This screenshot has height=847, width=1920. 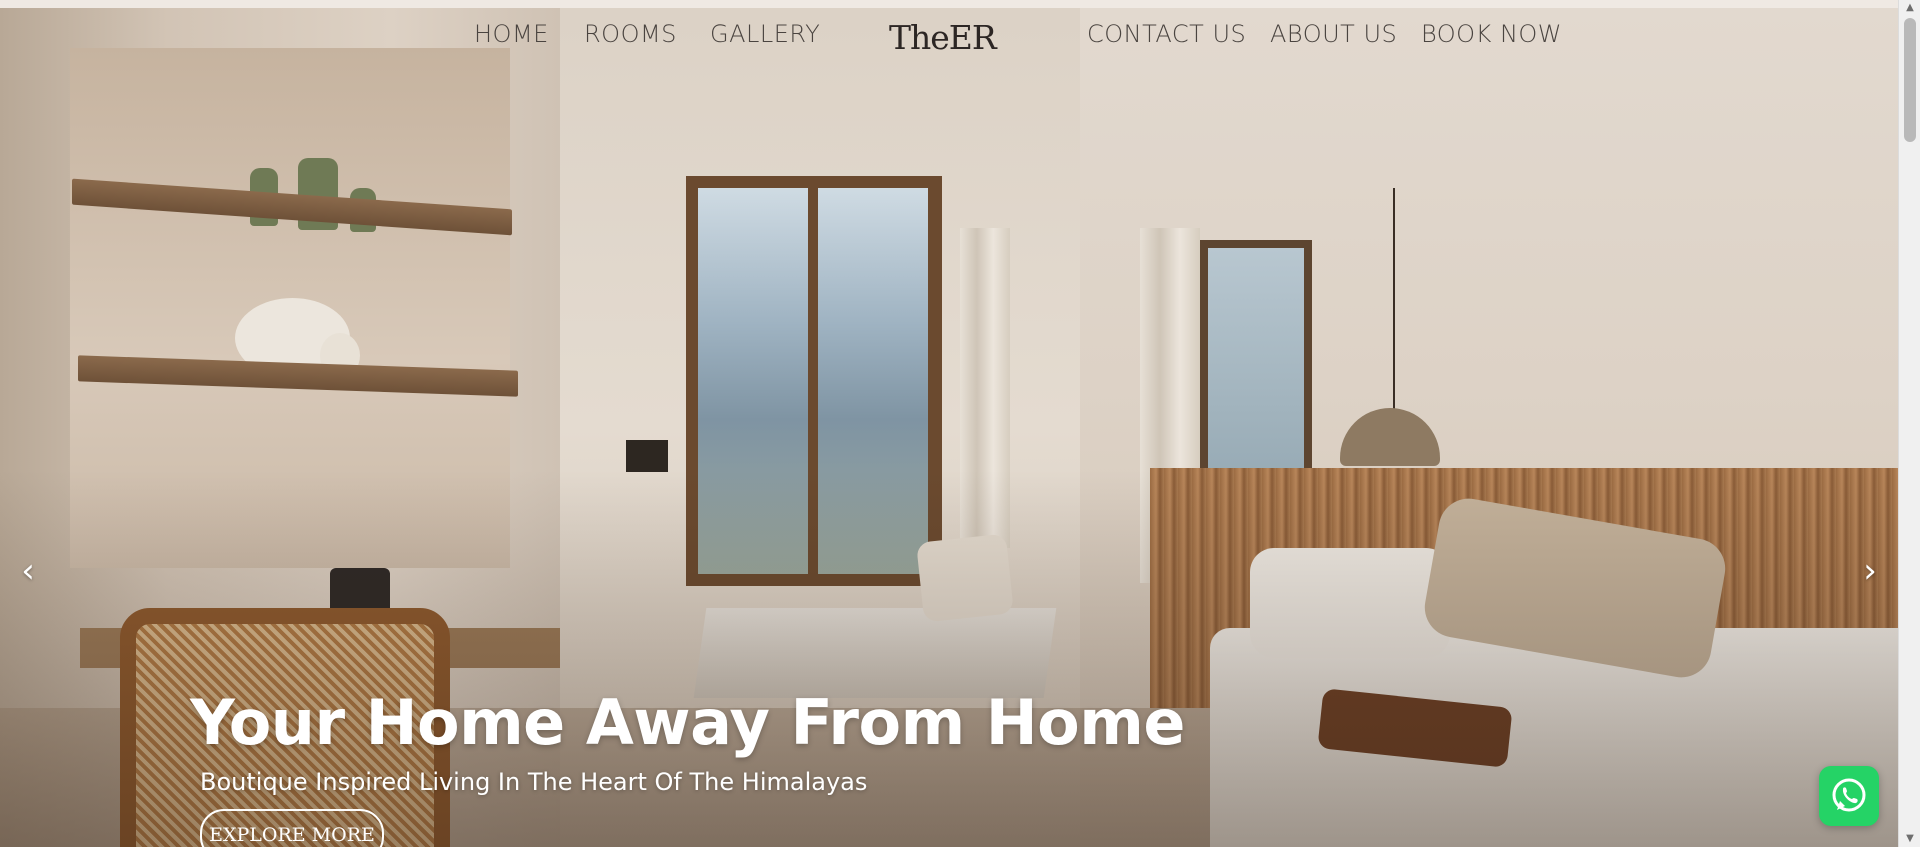 What do you see at coordinates (1166, 34) in the screenshot?
I see `nav-contact-link: CONTACT US` at bounding box center [1166, 34].